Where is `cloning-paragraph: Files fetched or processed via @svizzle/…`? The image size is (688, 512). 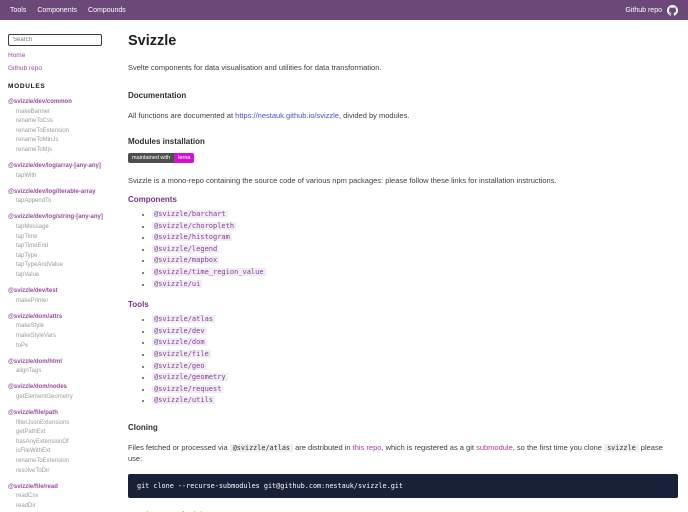 cloning-paragraph: Files fetched or processed via @svizzle/… is located at coordinates (403, 454).